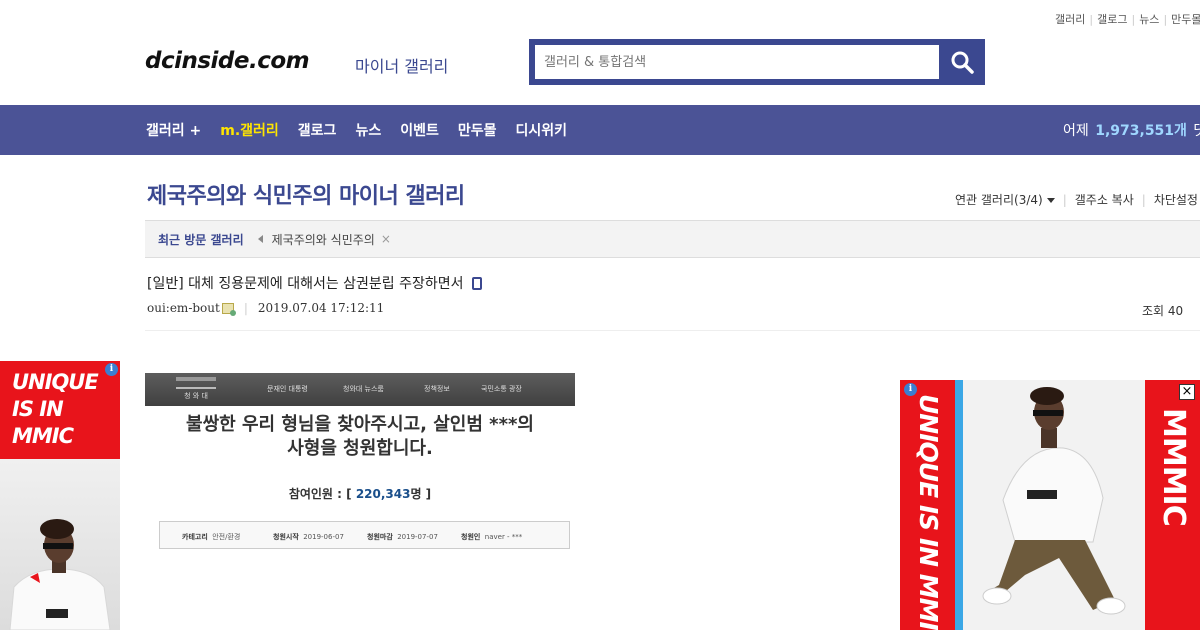 The height and width of the screenshot is (630, 1200). Describe the element at coordinates (421, 494) in the screenshot. I see `count-suffix: 명 ]` at that location.